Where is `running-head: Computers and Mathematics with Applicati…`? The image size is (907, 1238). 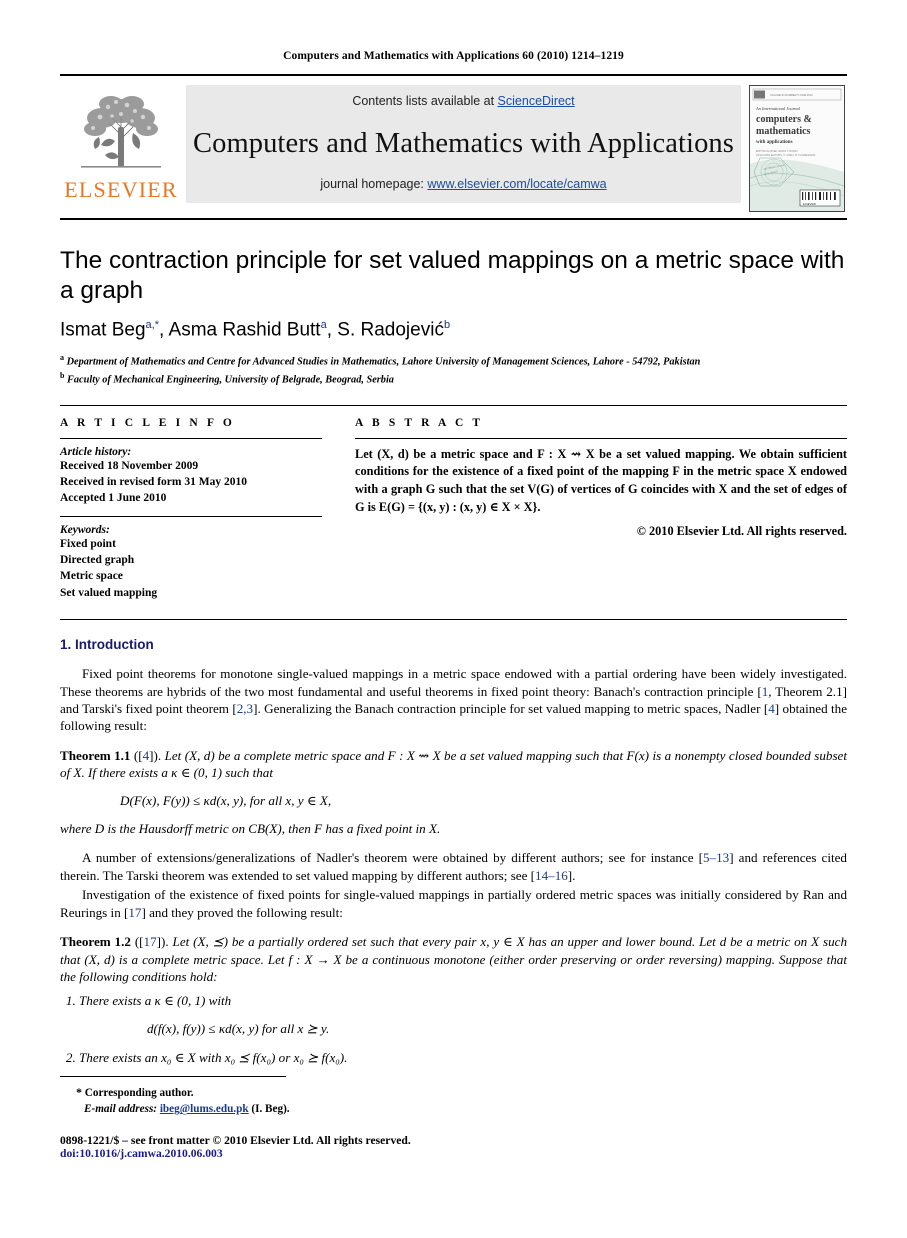 running-head: Computers and Mathematics with Applicati… is located at coordinates (453, 56).